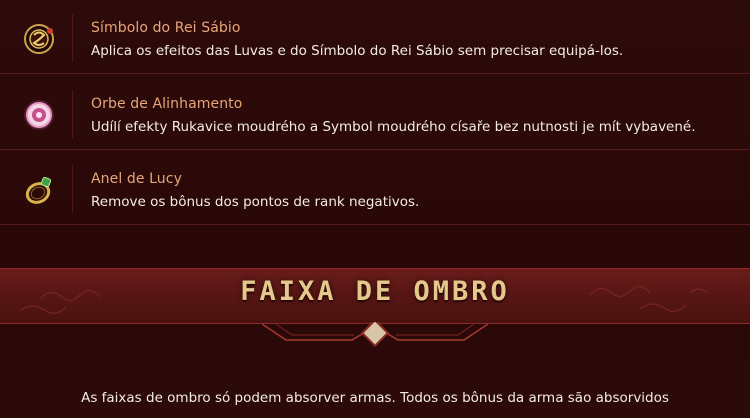 The image size is (750, 418). Describe the element at coordinates (39, 115) in the screenshot. I see `alignment-orb-icon` at that location.